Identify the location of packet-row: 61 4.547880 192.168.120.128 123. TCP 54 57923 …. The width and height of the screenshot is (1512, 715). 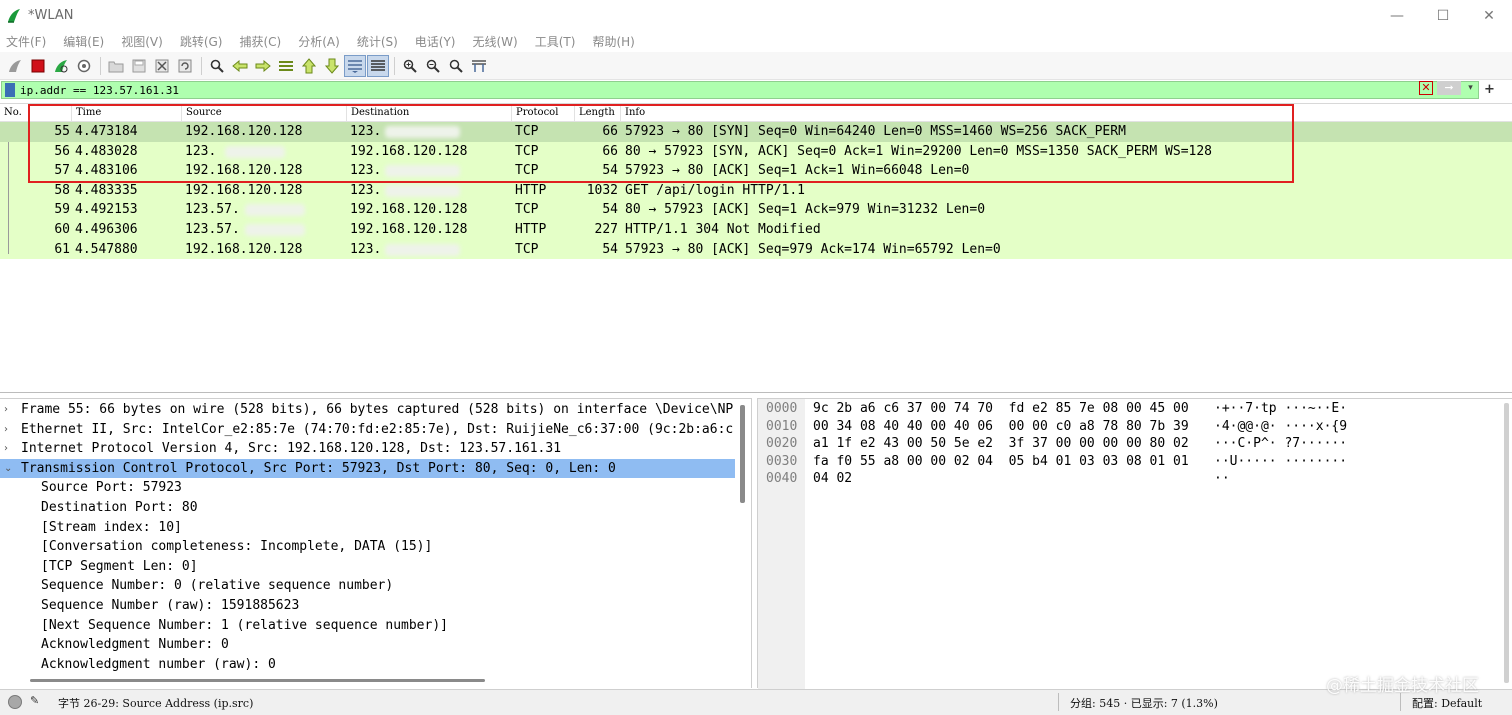
(756, 249).